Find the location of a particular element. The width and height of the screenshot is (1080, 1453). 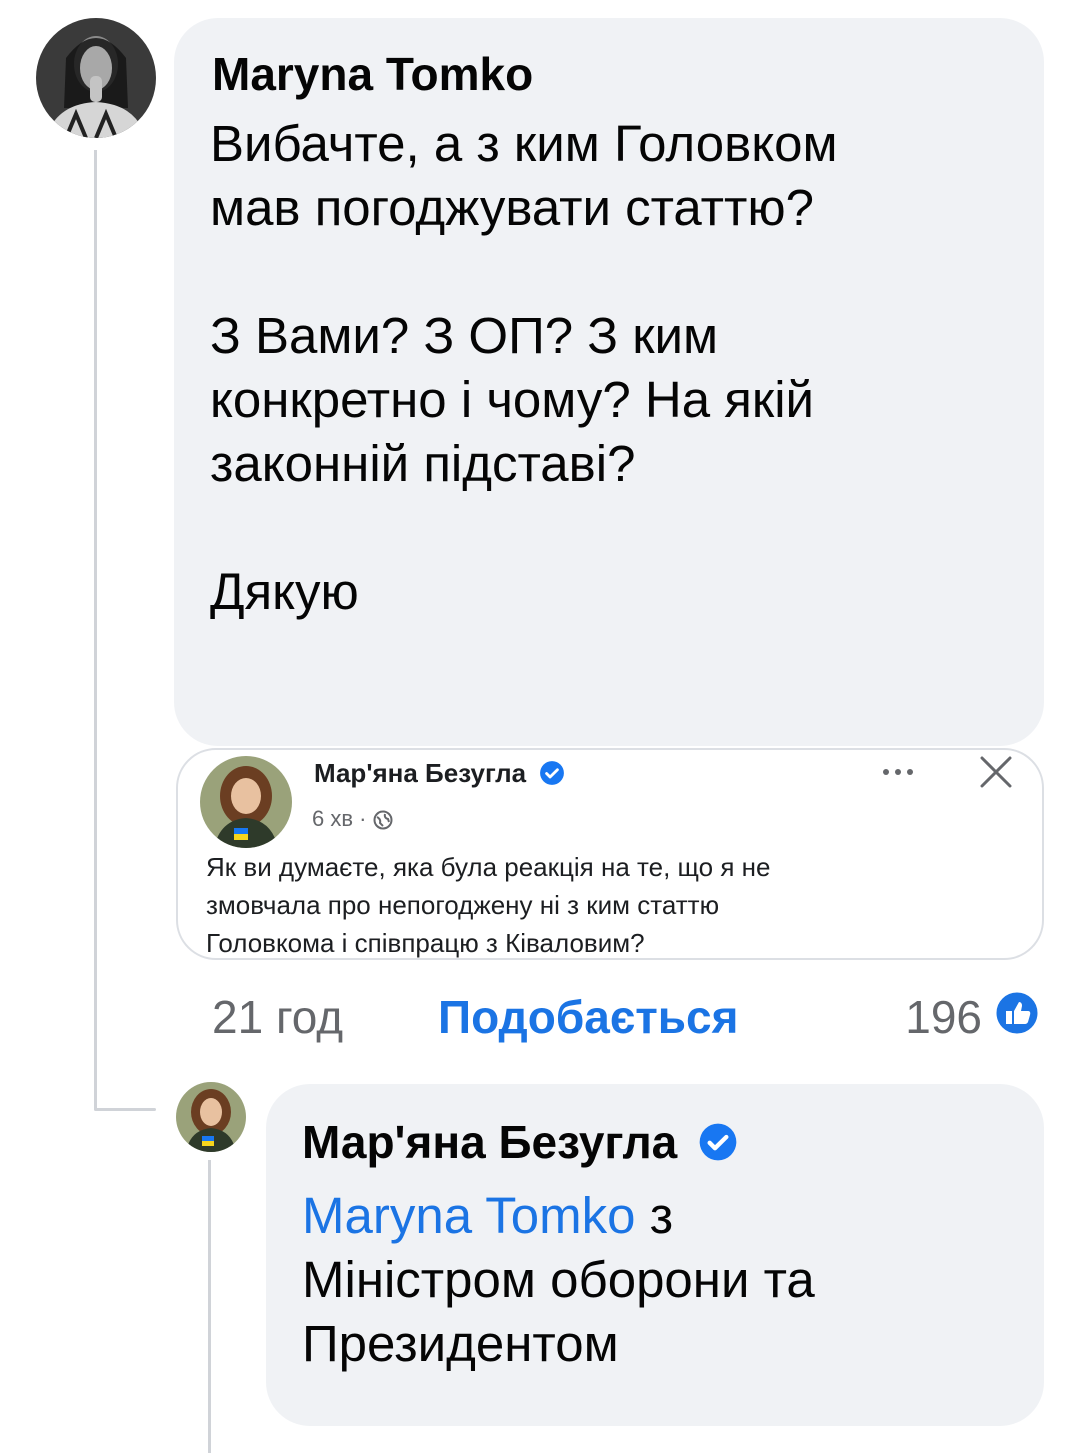

comment-actions: 21 год Подобається 196 is located at coordinates (627, 1017).